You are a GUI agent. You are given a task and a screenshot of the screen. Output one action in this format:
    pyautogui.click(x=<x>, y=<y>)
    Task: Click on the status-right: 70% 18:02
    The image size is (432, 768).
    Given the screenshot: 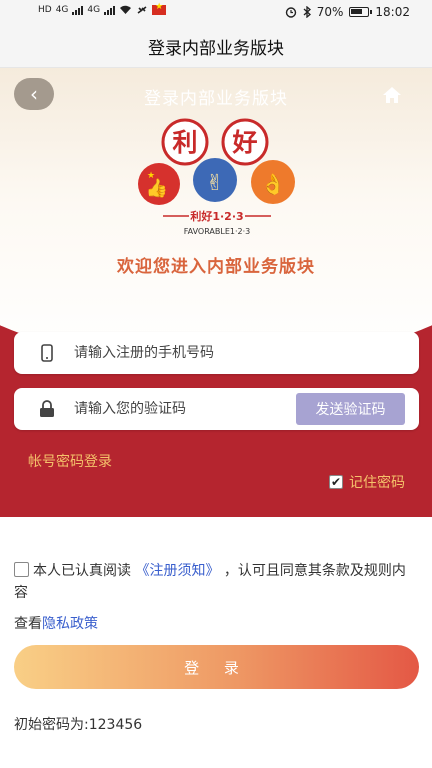 What is the action you would take?
    pyautogui.click(x=347, y=12)
    